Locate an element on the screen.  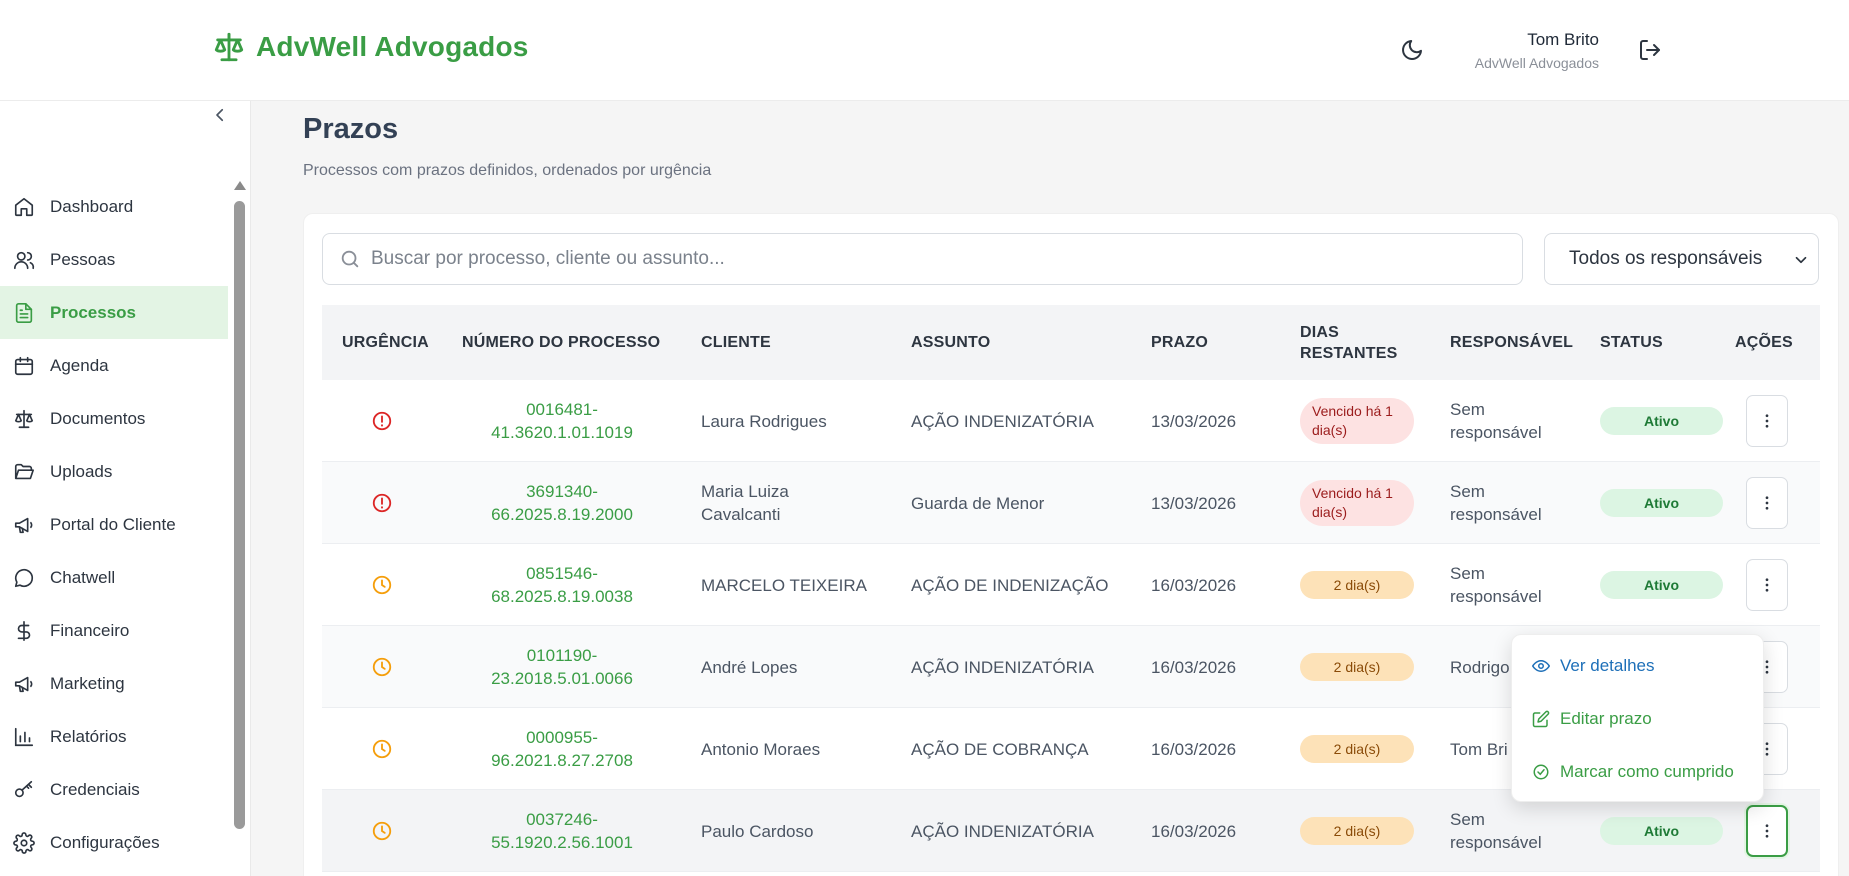
logout-button is located at coordinates (1650, 50).